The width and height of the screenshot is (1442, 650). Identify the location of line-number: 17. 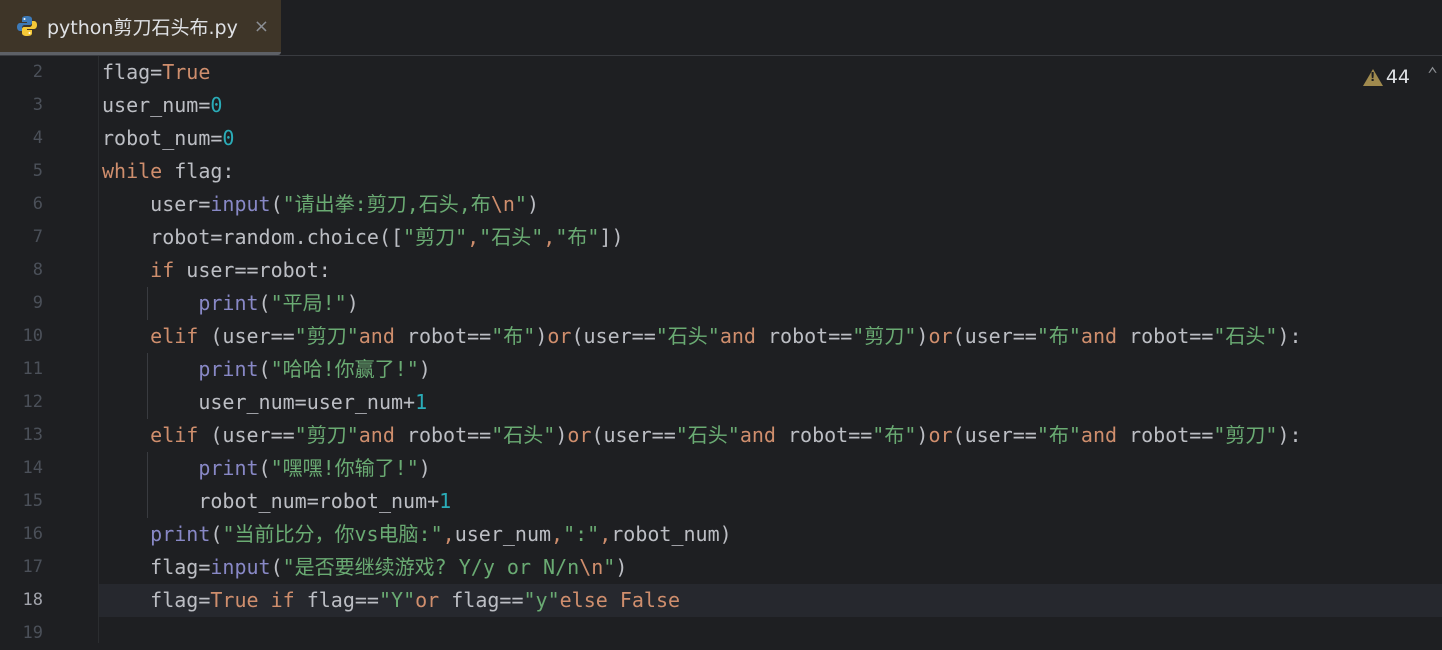
(32, 567).